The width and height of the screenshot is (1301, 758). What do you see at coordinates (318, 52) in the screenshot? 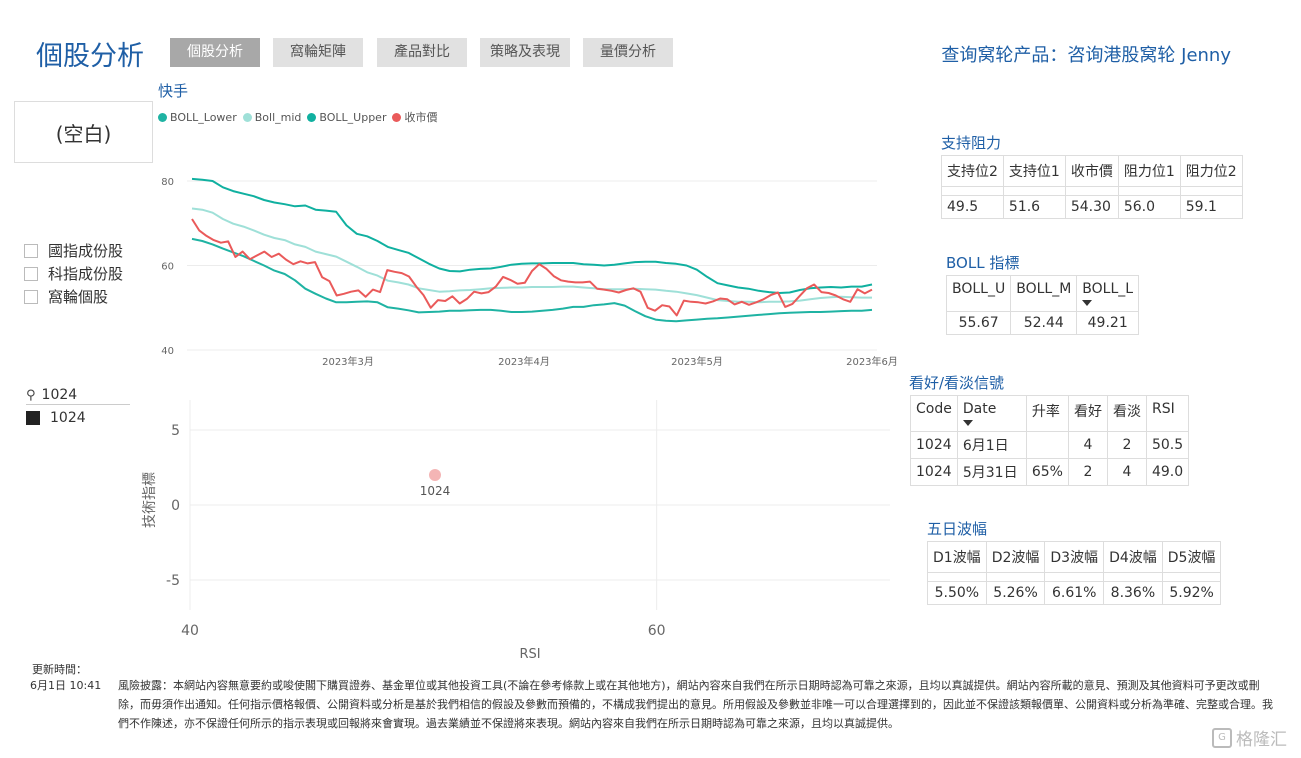
I see `tab-warrant-matrix: 窩輪矩陣` at bounding box center [318, 52].